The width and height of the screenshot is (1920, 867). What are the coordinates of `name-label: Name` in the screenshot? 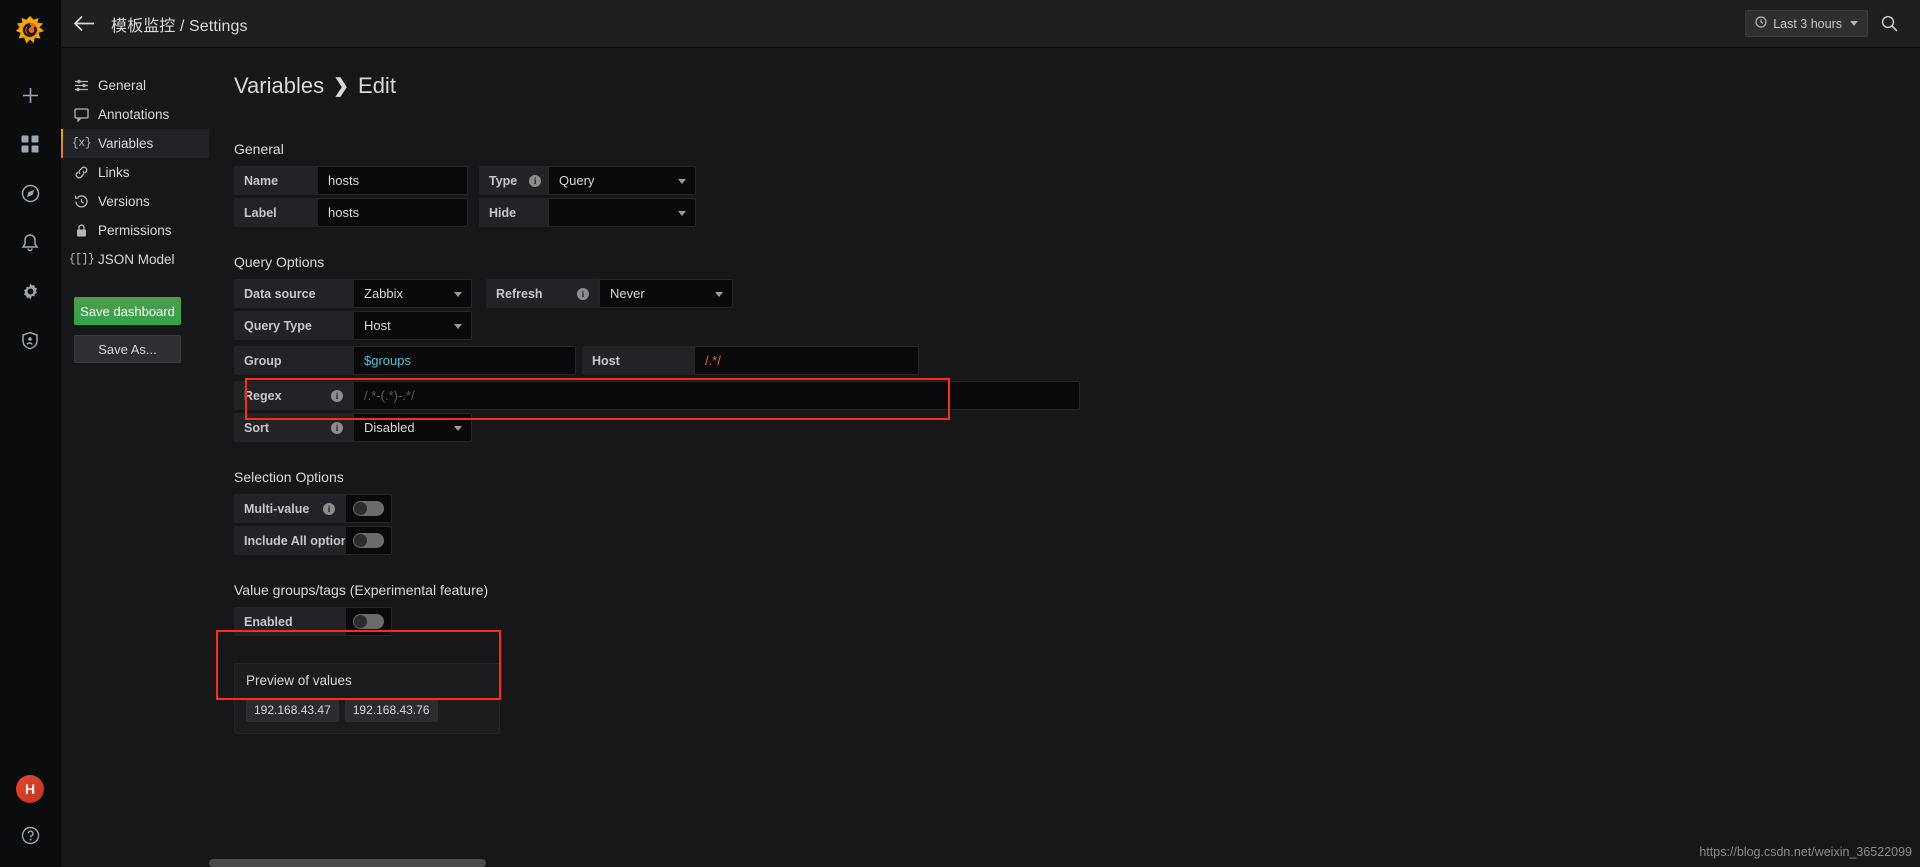 It's located at (275, 180).